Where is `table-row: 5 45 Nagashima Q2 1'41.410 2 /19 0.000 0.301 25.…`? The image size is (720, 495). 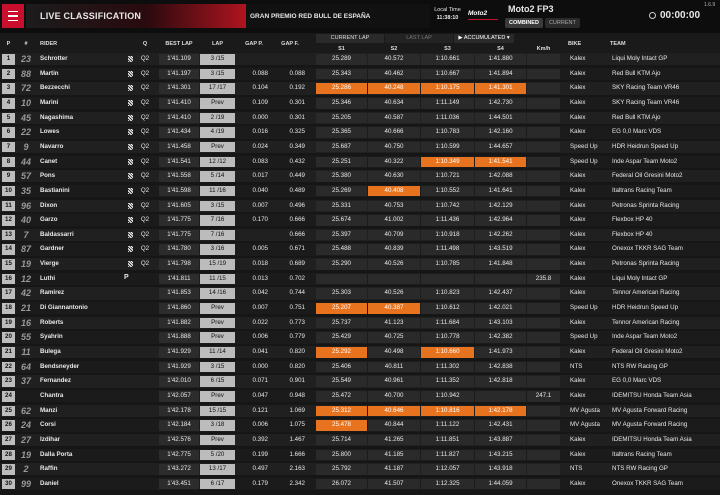 table-row: 5 45 Nagashima Q2 1'41.410 2 /19 0.000 0.301 25.… is located at coordinates (360, 117).